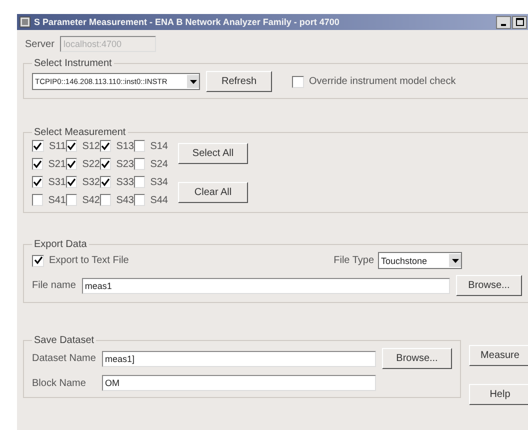 The height and width of the screenshot is (430, 528). What do you see at coordinates (159, 146) in the screenshot?
I see `checkbox-label: S14` at bounding box center [159, 146].